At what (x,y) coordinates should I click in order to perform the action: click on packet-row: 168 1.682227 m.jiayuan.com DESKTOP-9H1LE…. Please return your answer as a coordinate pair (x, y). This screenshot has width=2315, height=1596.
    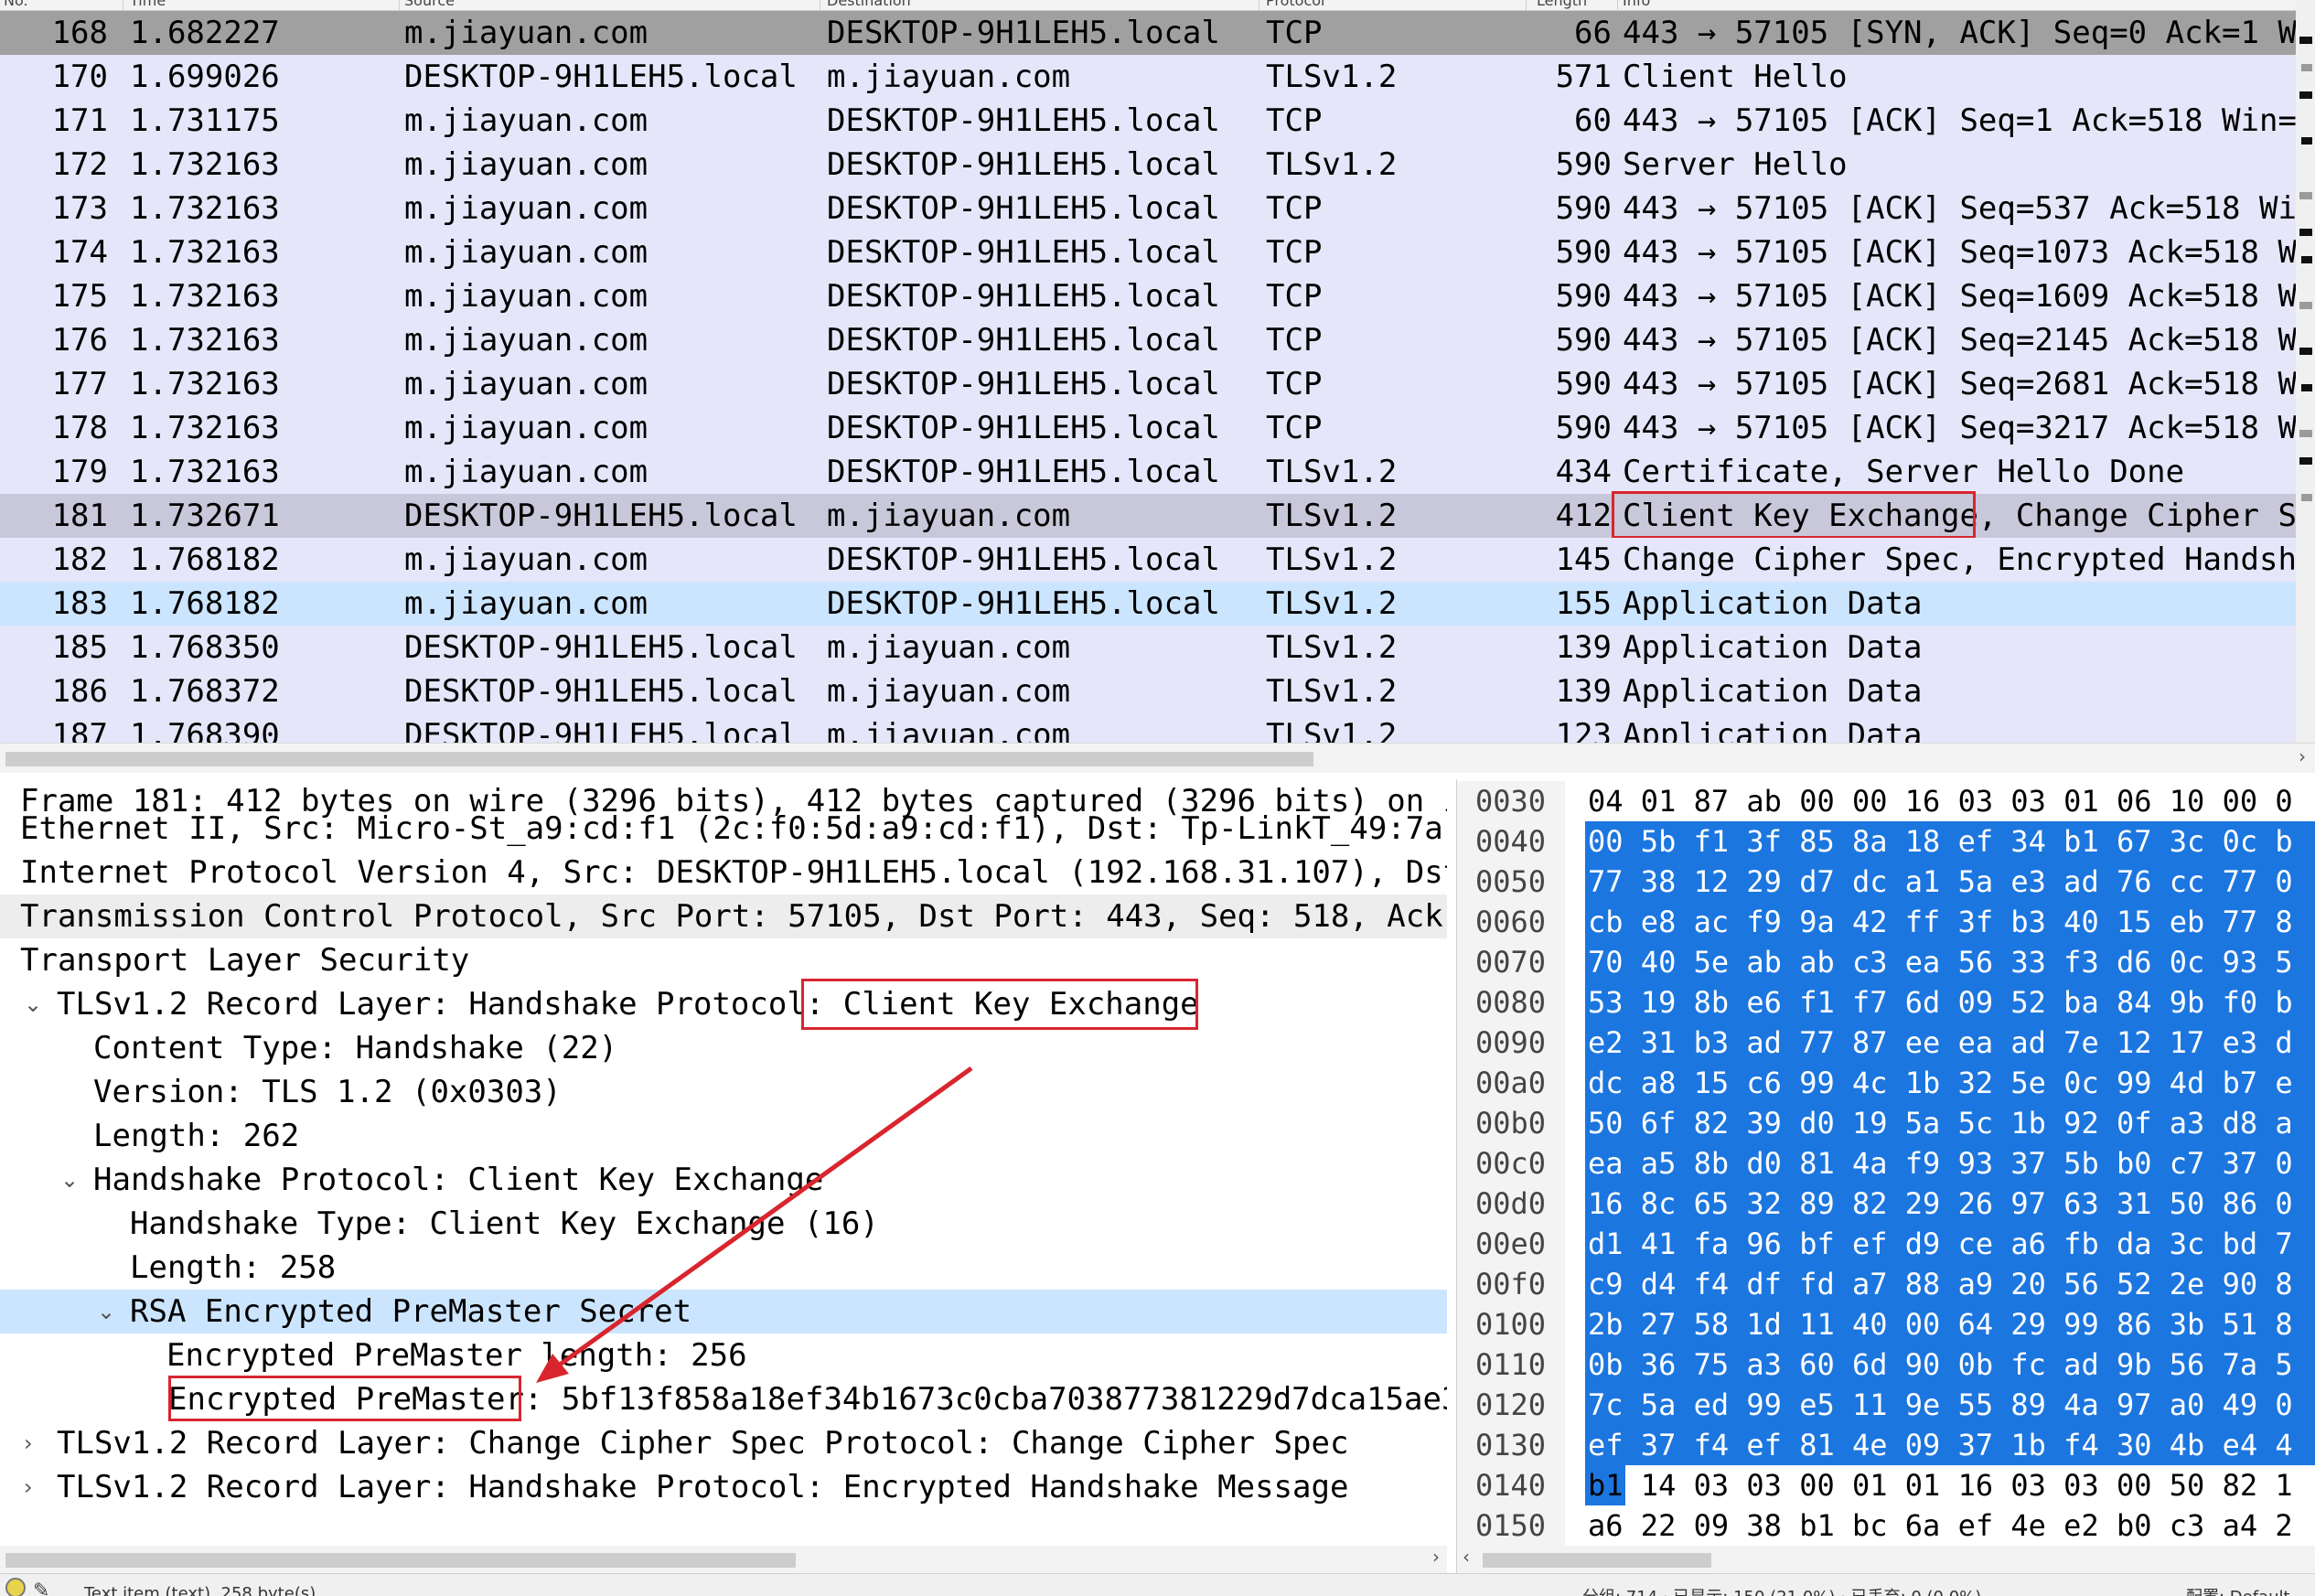
    Looking at the image, I should click on (1148, 33).